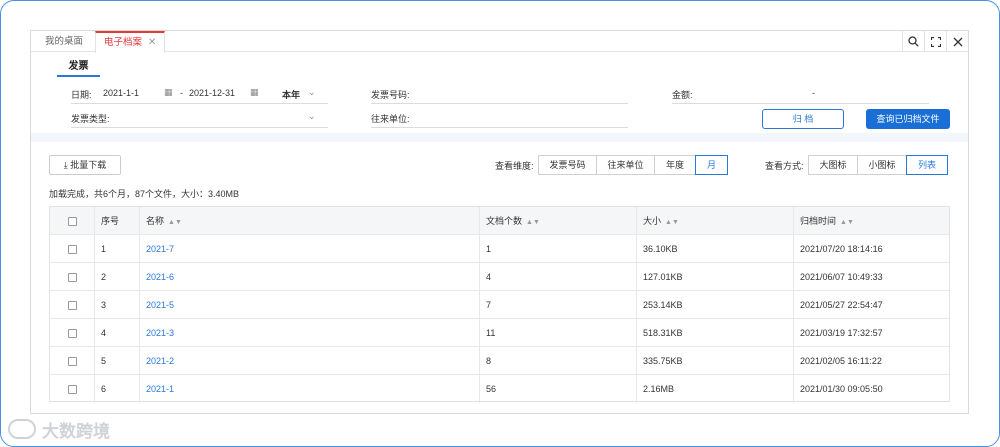 The width and height of the screenshot is (1000, 447). I want to click on header-time-label: 归档时间, so click(818, 221).